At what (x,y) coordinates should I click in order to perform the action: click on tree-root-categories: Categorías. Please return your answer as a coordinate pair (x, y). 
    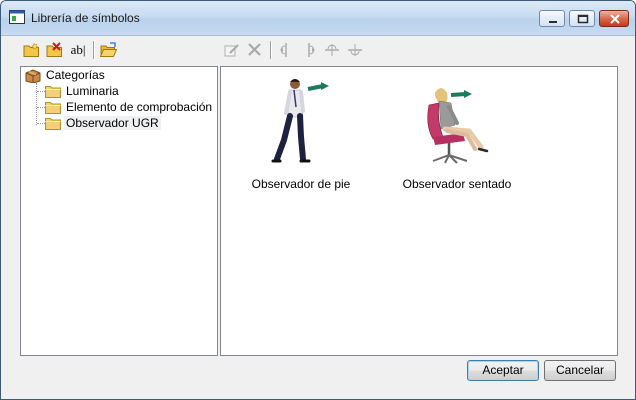
    Looking at the image, I should click on (66, 75).